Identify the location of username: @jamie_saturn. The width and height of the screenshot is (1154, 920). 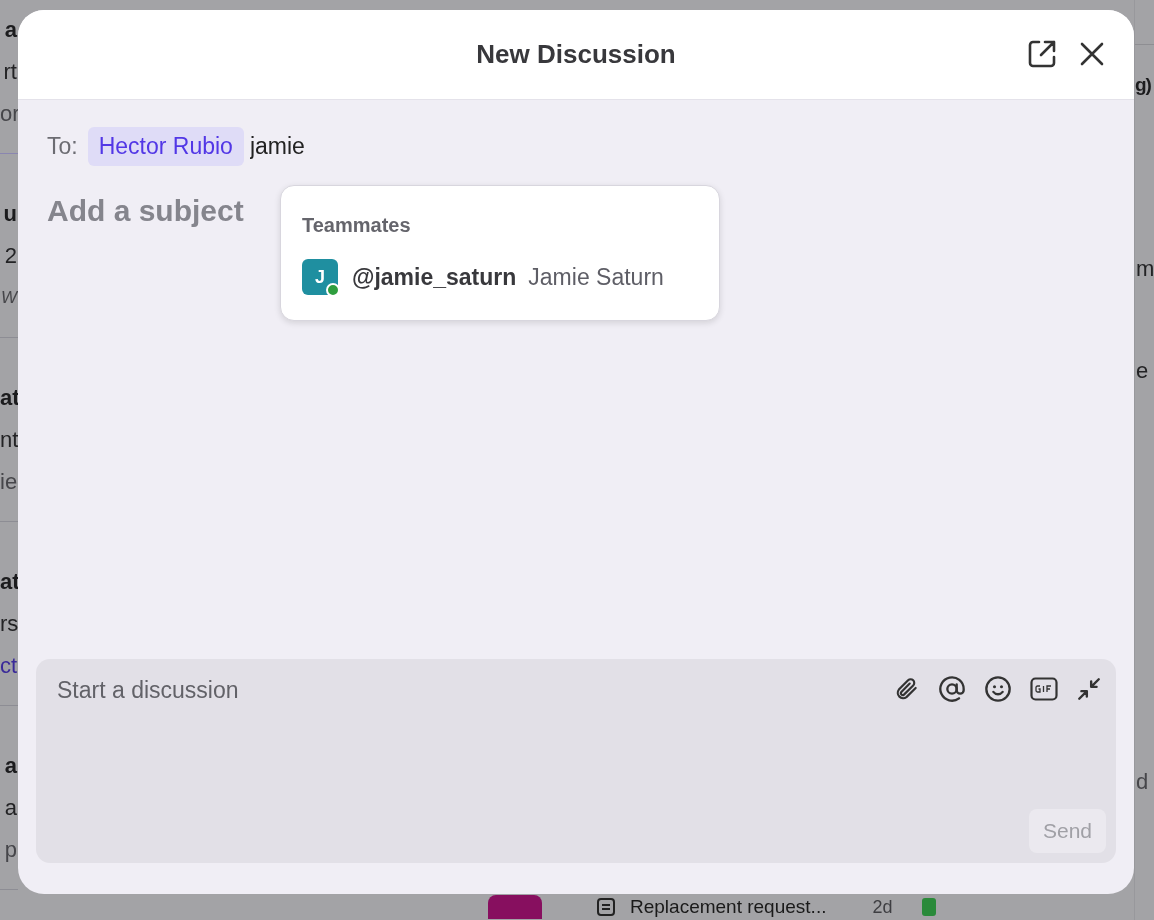
(434, 277).